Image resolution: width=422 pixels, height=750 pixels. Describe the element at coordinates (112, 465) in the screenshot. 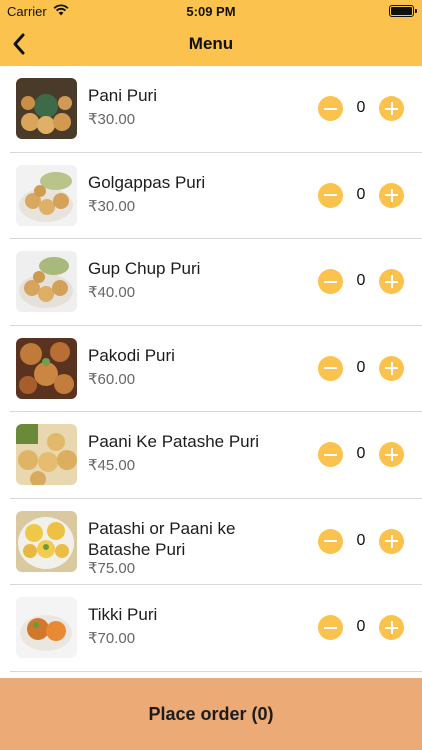

I see `item-price: ₹45.00` at that location.